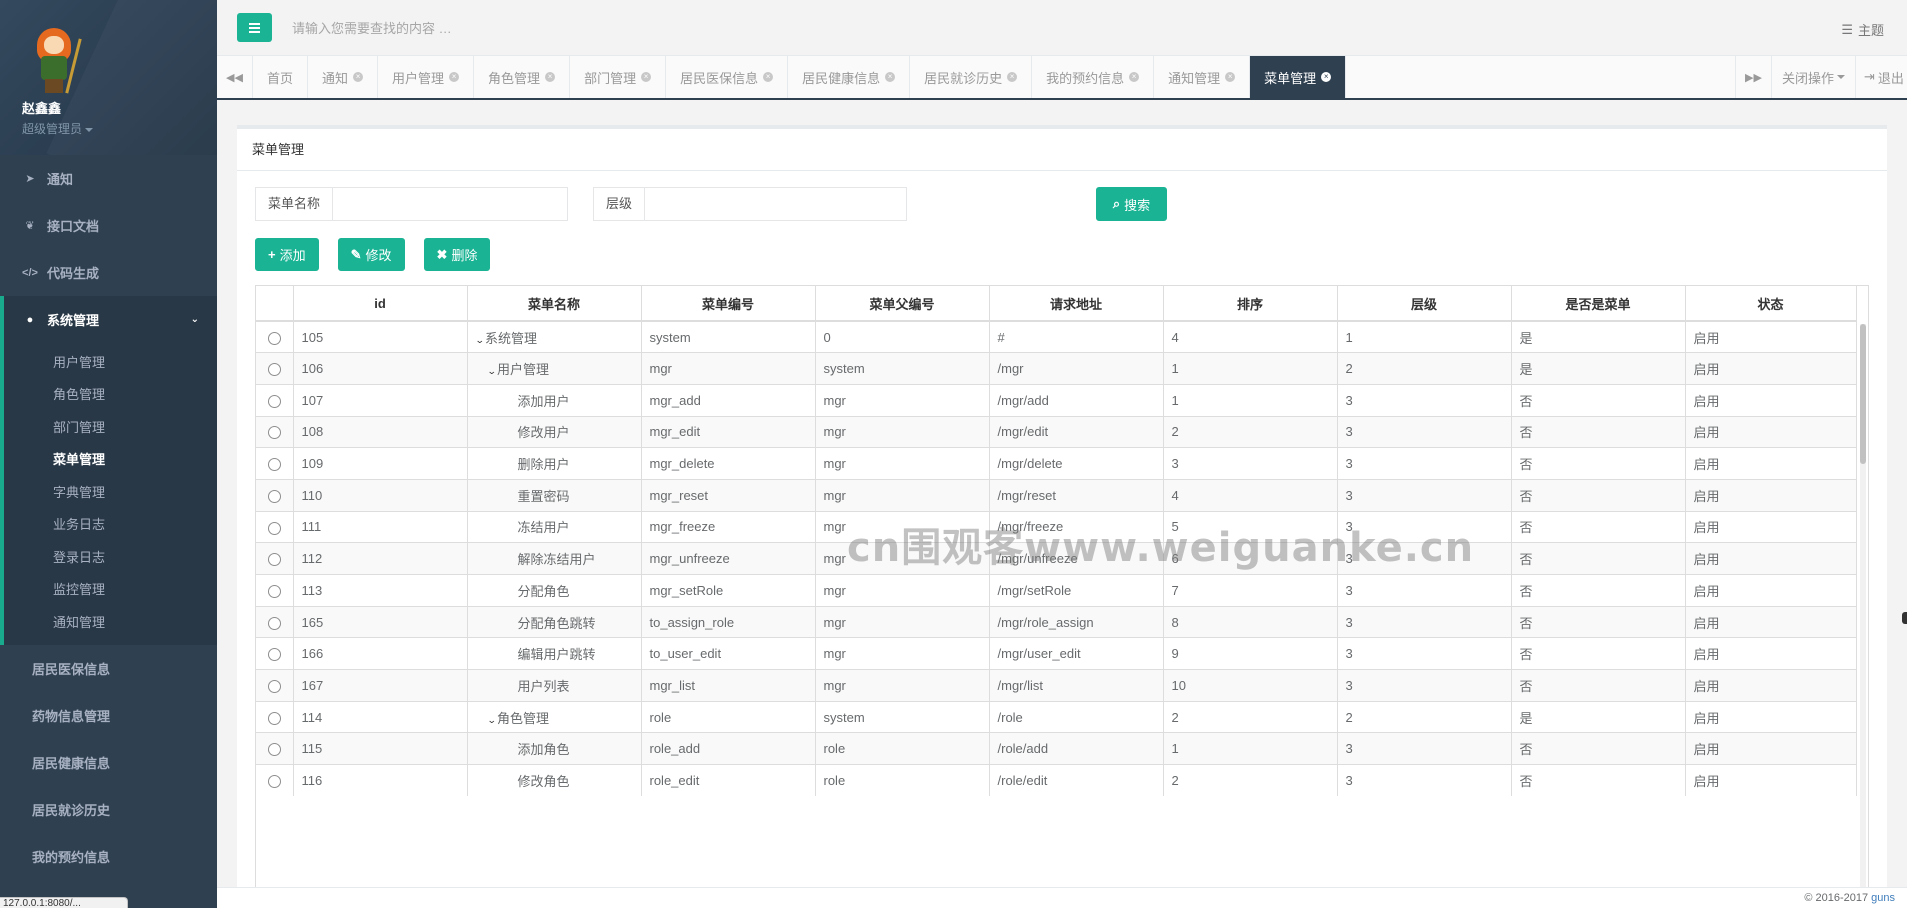 This screenshot has width=1907, height=908. I want to click on tab-scroll-right-button: ▶▶, so click(1752, 77).